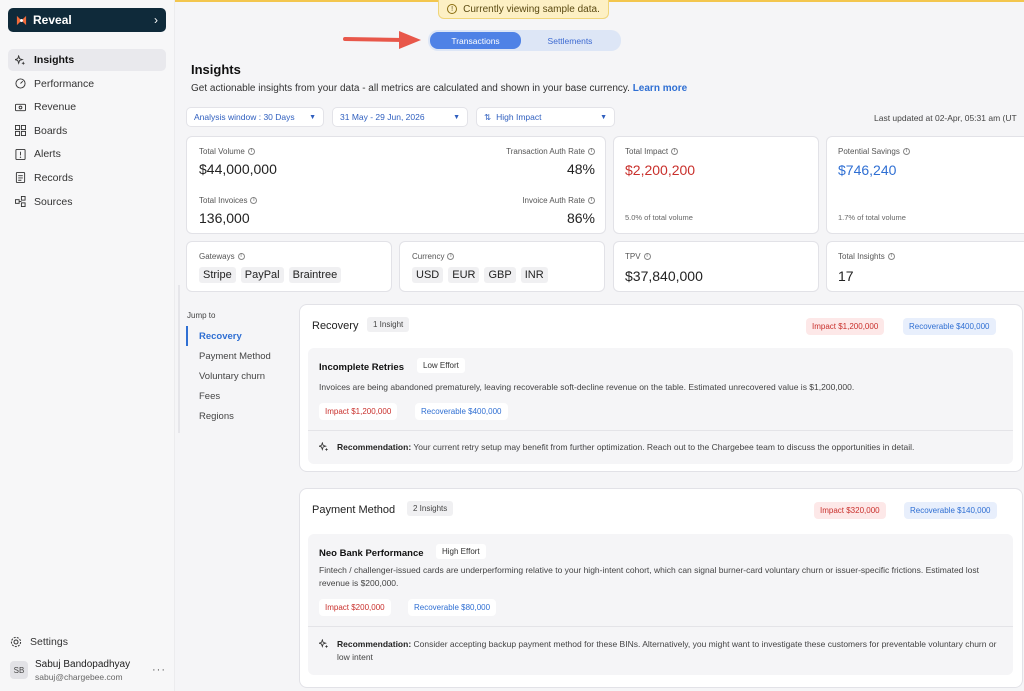  What do you see at coordinates (452, 607) in the screenshot?
I see `insight-recoverable-tag: Recoverable $80,000` at bounding box center [452, 607].